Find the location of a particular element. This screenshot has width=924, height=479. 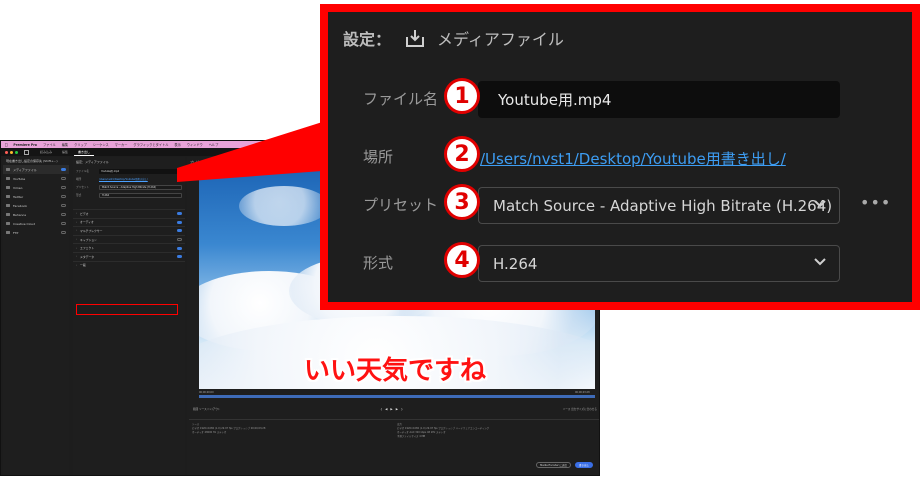

destination-behance: Behance is located at coordinates (36, 214).